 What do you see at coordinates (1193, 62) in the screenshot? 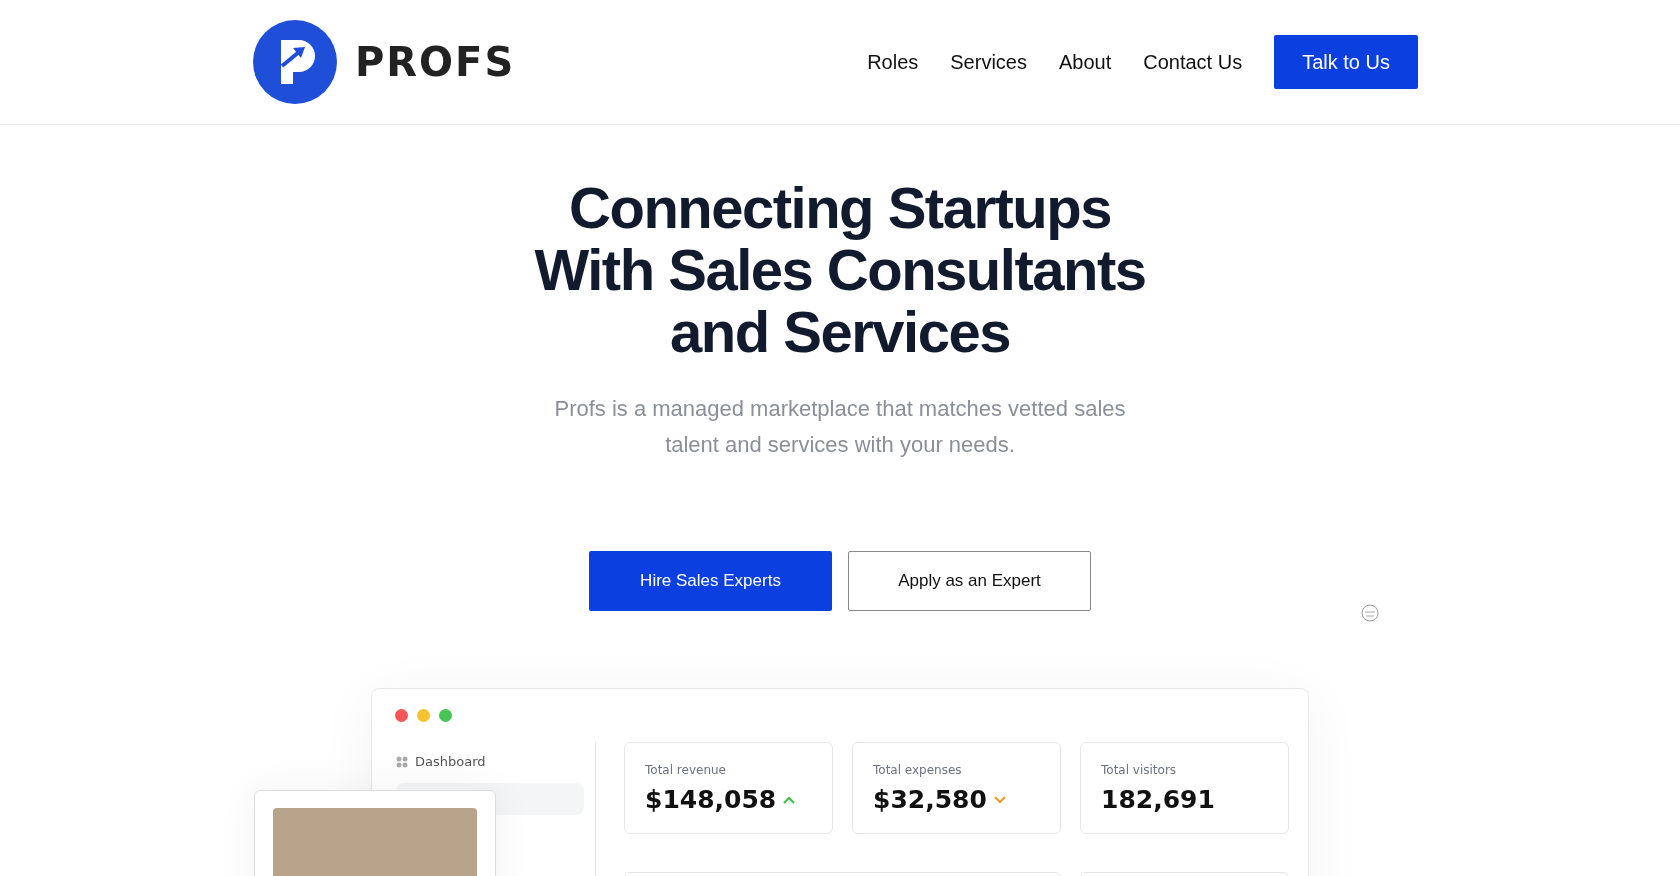
I see `nav-link: Contact Us` at bounding box center [1193, 62].